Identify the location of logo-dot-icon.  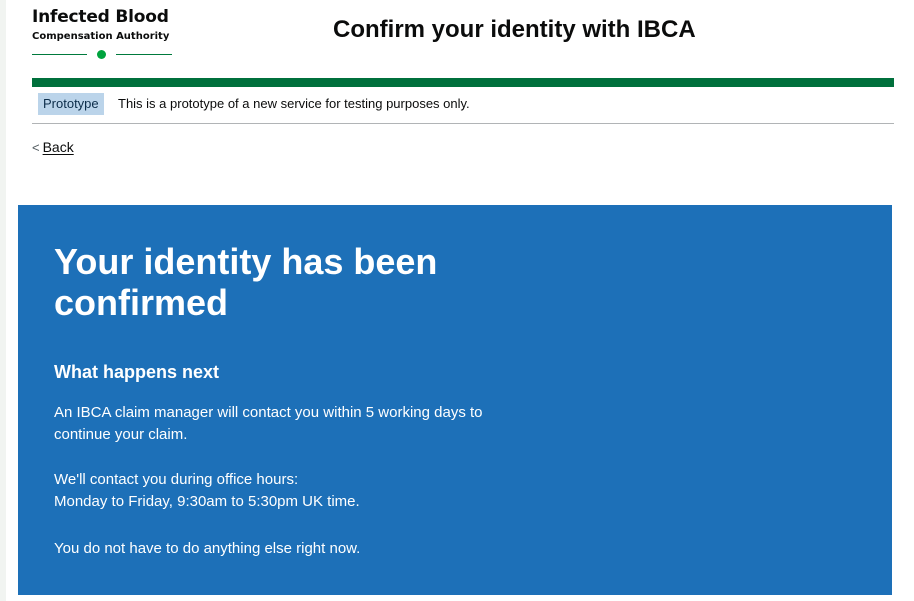
(101, 54).